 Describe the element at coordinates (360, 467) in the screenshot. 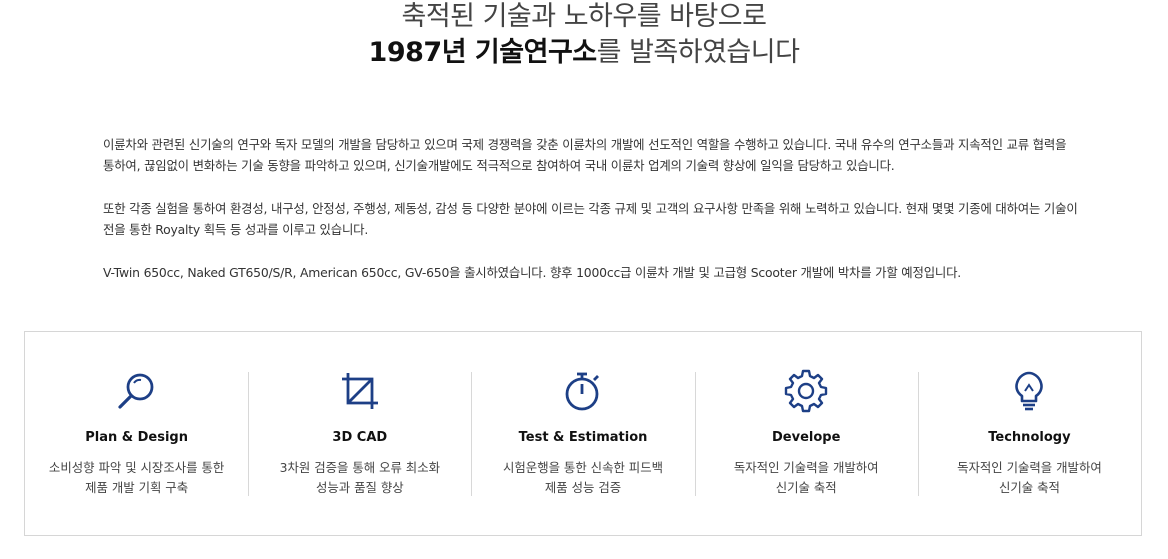

I see `feature-desc-line: 3차원 검증을 통해 오류 최소화` at that location.